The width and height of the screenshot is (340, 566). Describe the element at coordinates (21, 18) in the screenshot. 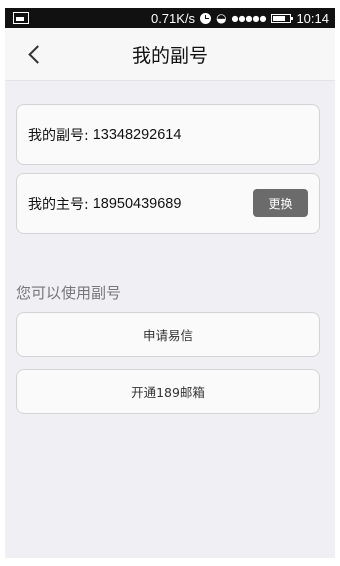

I see `image-notification-icon` at that location.